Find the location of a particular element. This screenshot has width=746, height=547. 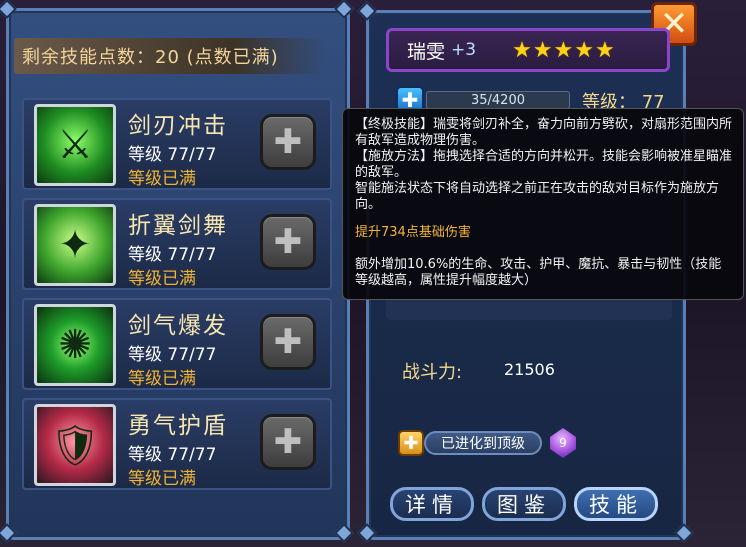

tab-skills-label: 技能 is located at coordinates (616, 505).